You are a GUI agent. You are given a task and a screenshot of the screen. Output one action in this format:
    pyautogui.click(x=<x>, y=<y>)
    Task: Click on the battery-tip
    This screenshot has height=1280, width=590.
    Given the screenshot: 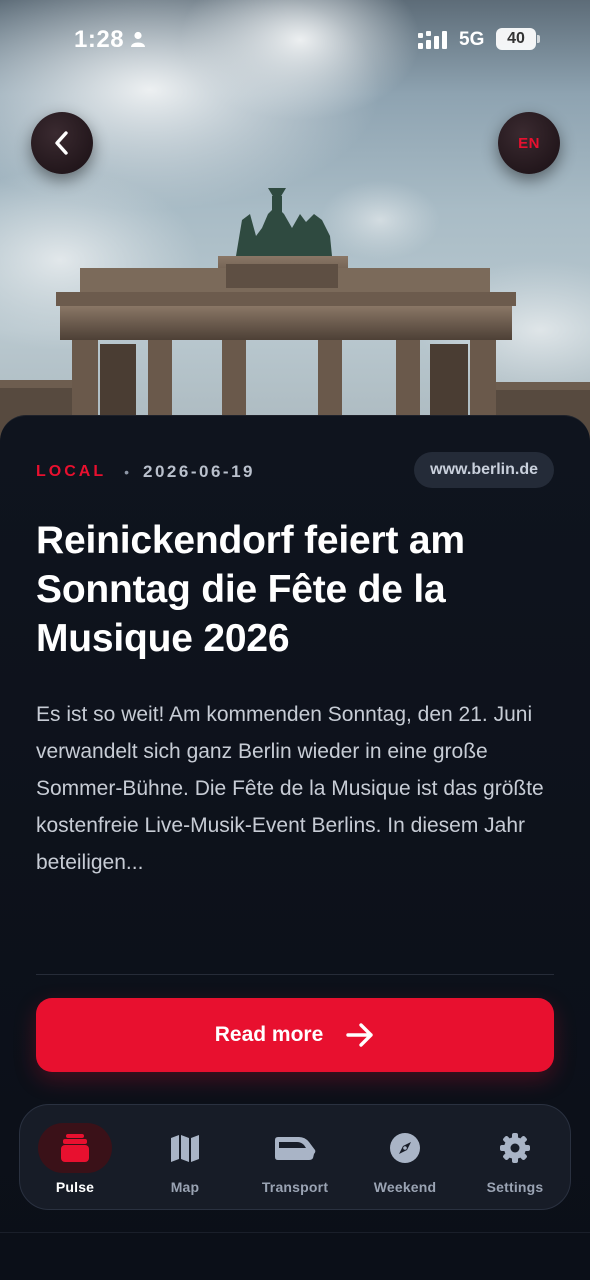 What is the action you would take?
    pyautogui.click(x=538, y=39)
    